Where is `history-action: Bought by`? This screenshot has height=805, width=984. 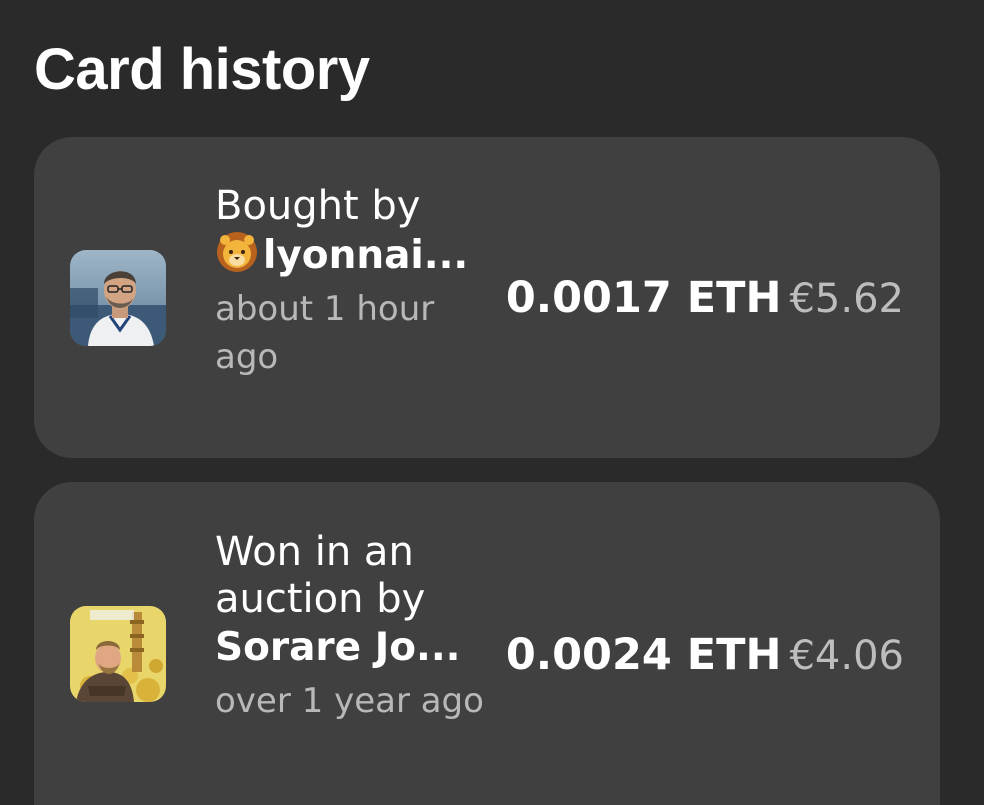
history-action: Bought by is located at coordinates (318, 206).